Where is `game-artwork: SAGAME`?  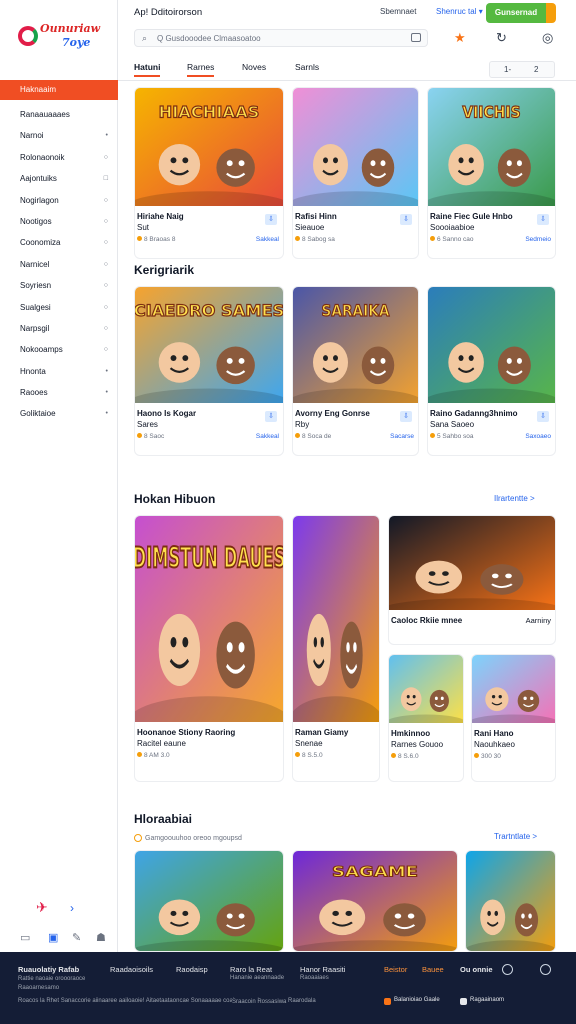
game-artwork: SAGAME is located at coordinates (375, 901).